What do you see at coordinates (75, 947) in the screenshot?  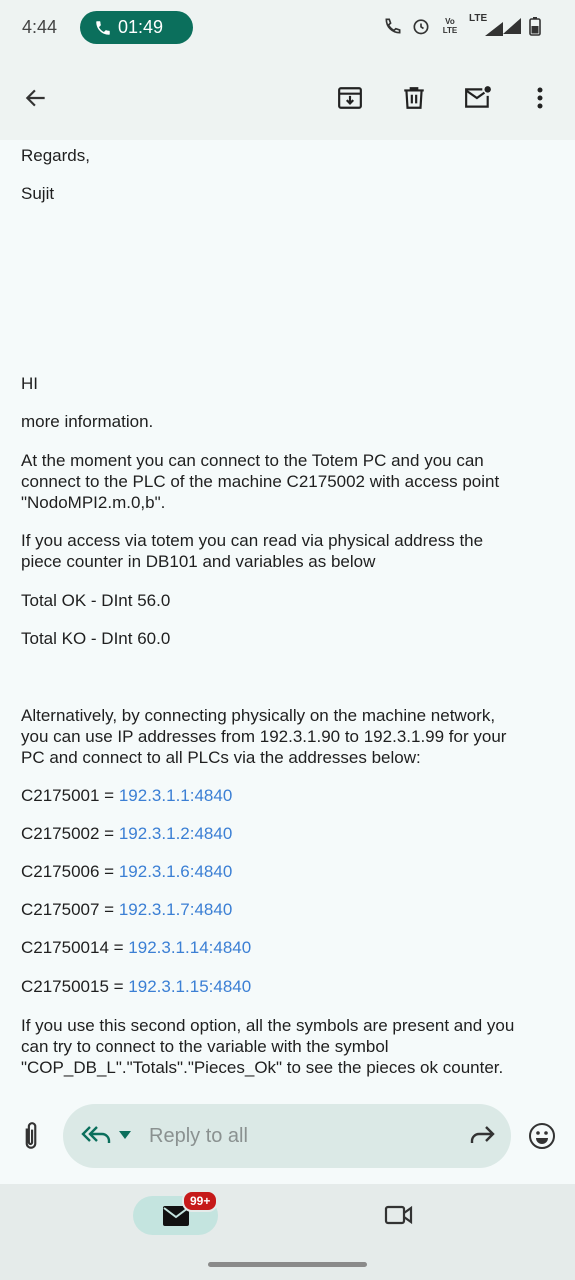 I see `plc-name: C21750014 =` at bounding box center [75, 947].